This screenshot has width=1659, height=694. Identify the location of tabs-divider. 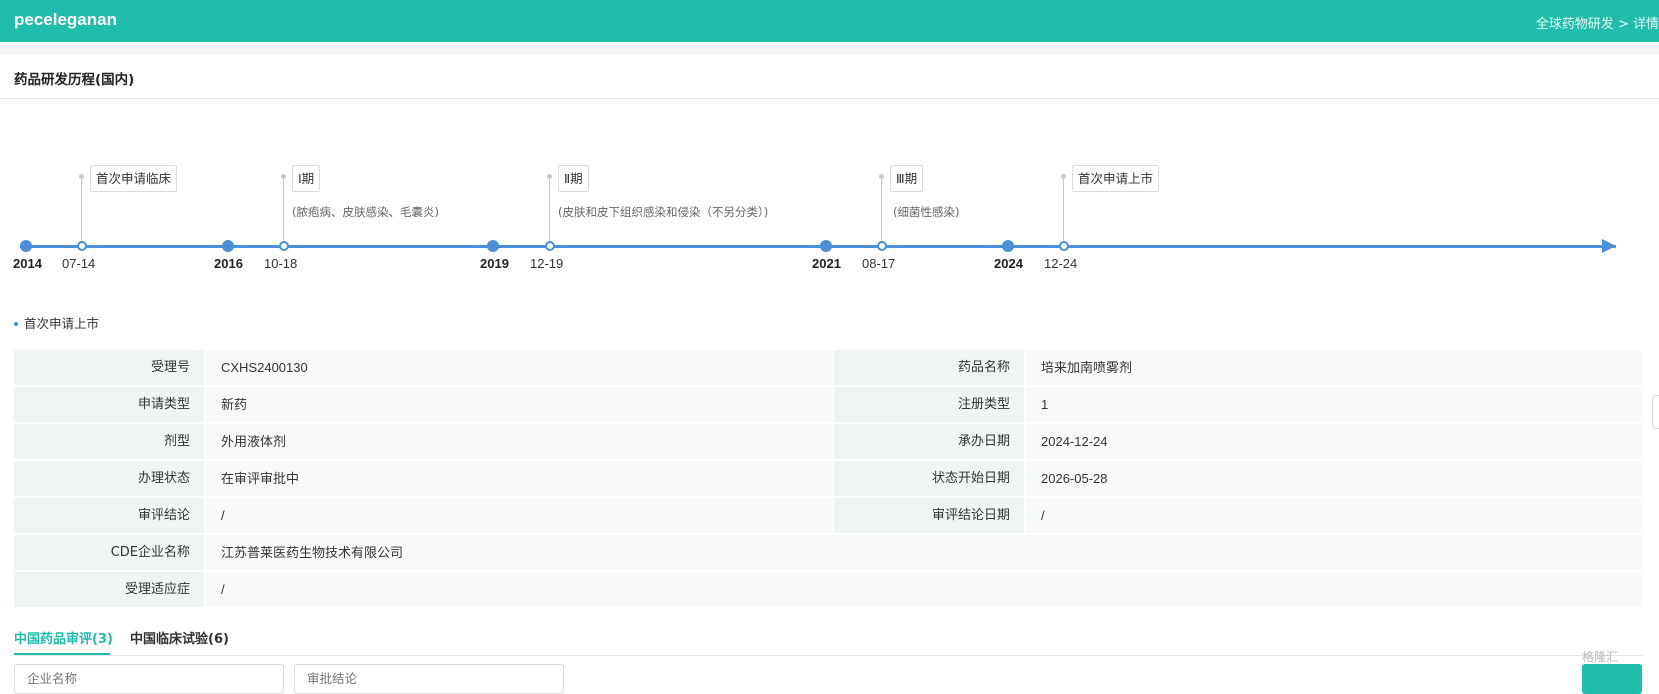
(828, 655).